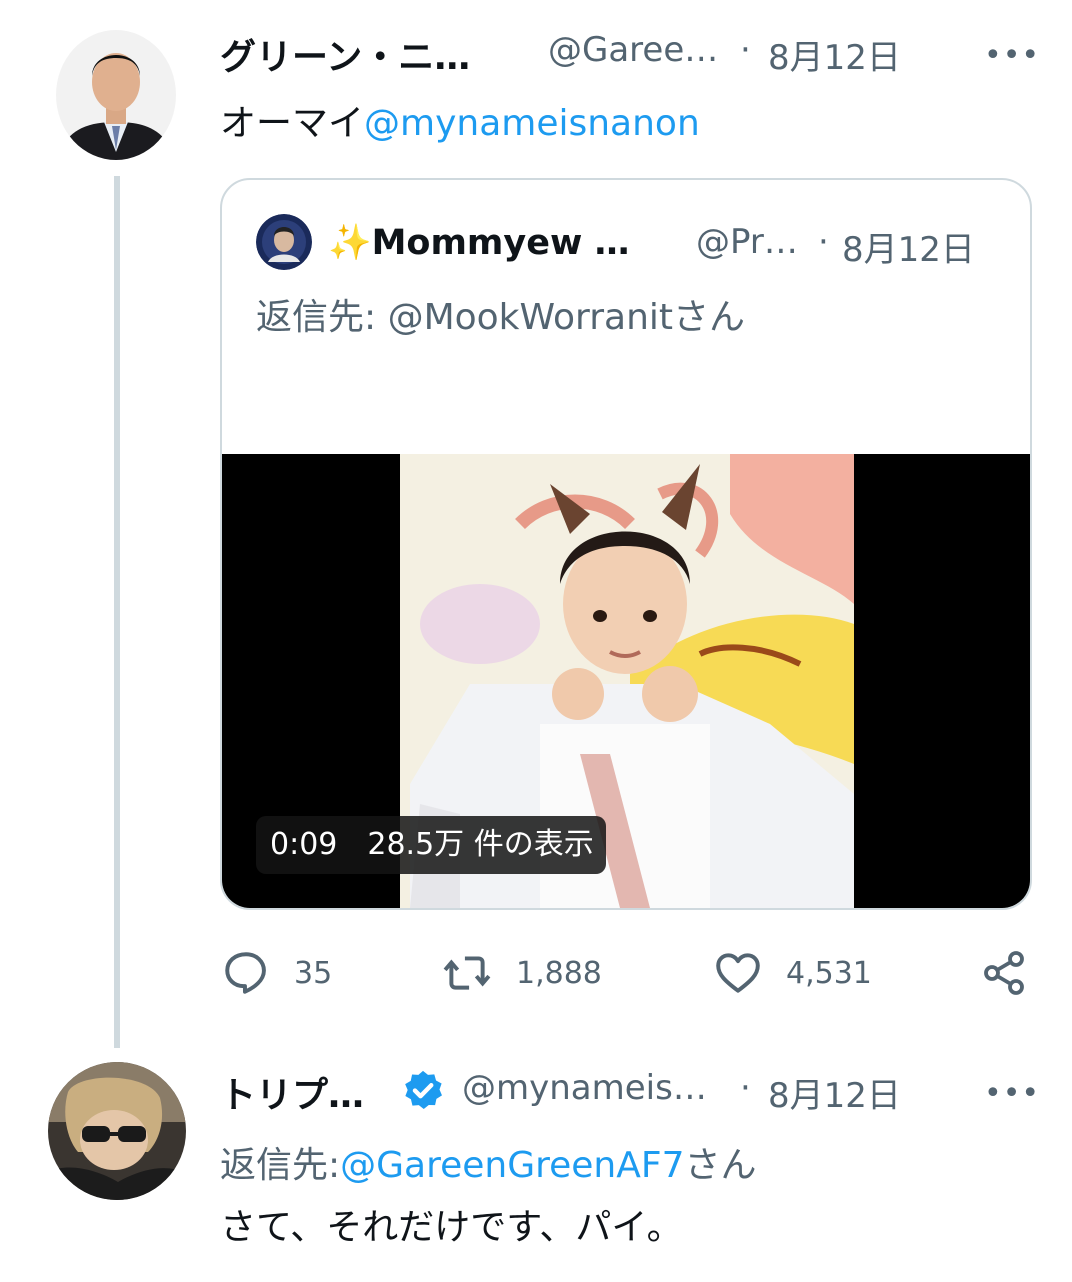 The image size is (1072, 1282). I want to click on like-count: 4,531, so click(829, 973).